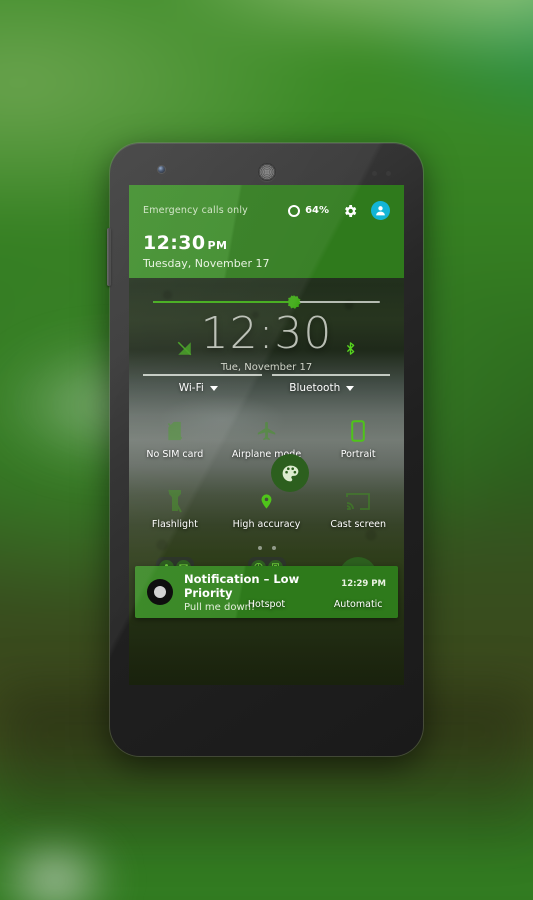  What do you see at coordinates (259, 548) in the screenshot?
I see `page-dot-active` at bounding box center [259, 548].